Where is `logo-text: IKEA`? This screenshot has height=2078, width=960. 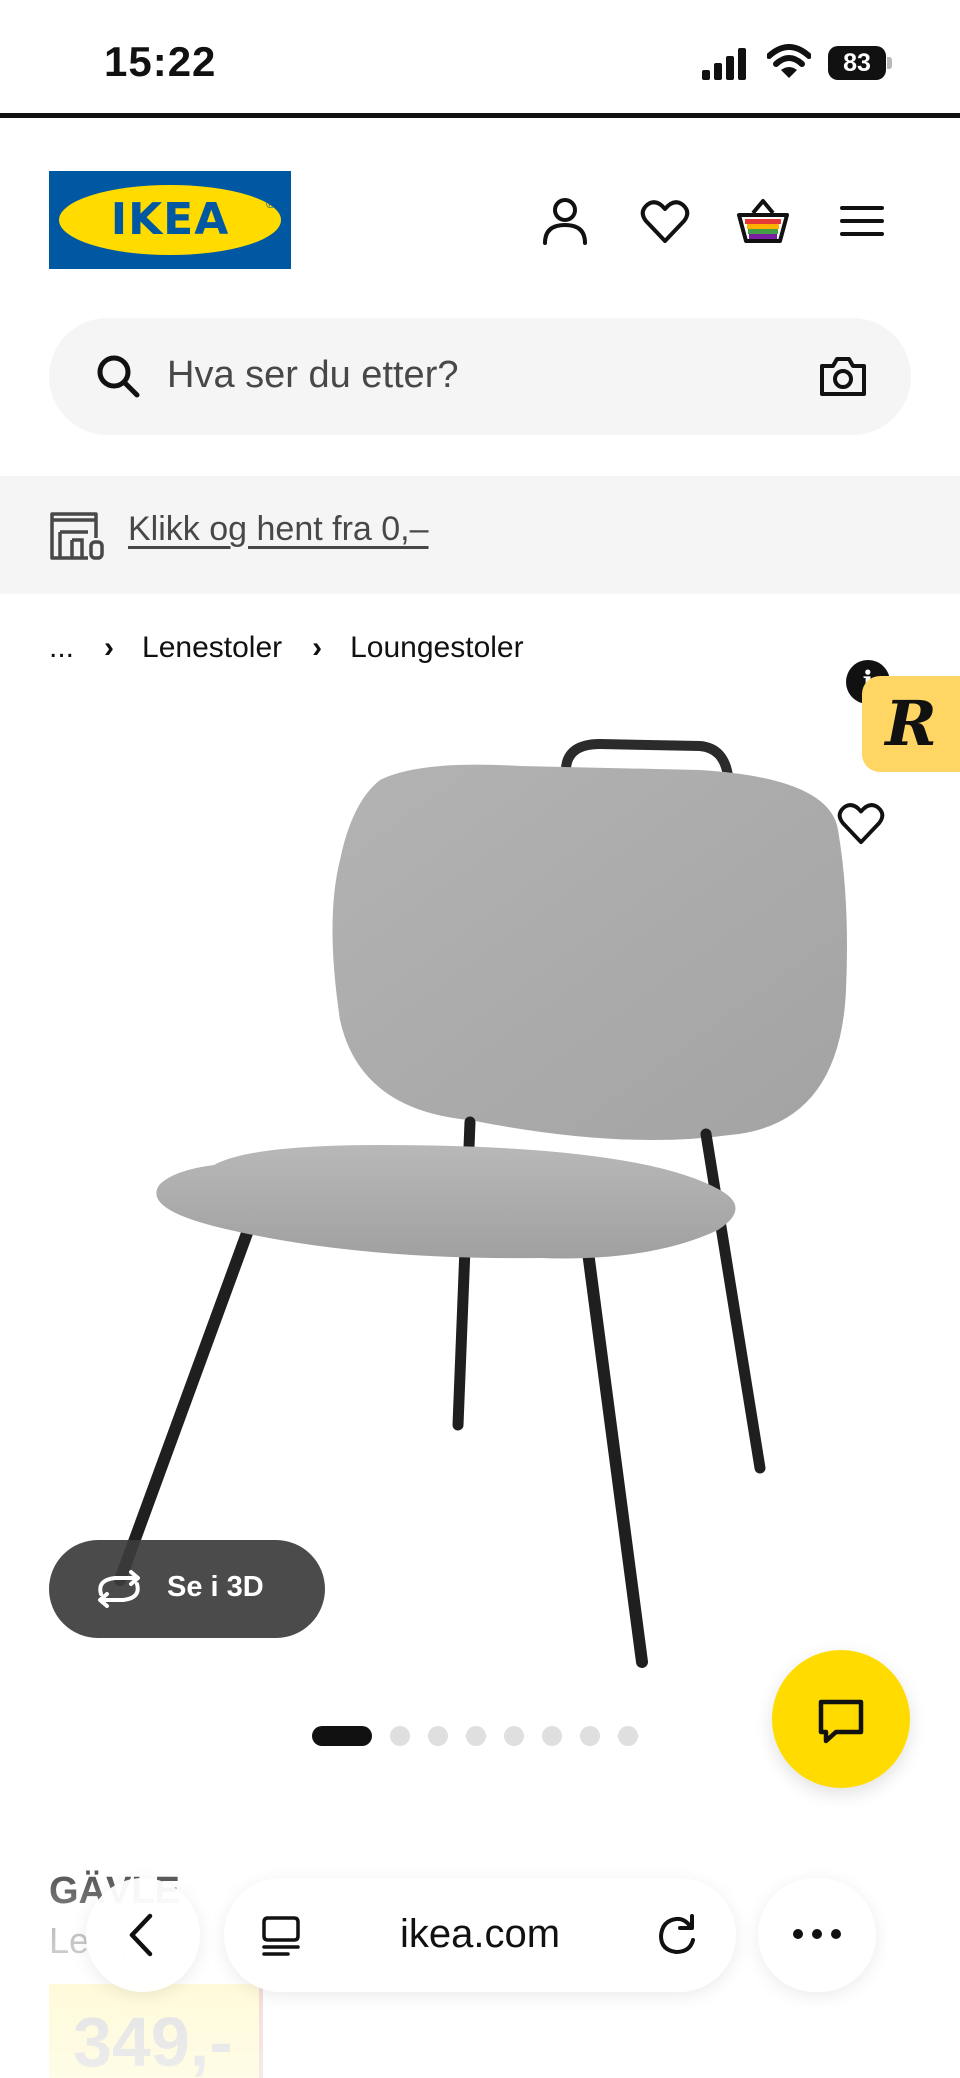
logo-text: IKEA is located at coordinates (170, 219).